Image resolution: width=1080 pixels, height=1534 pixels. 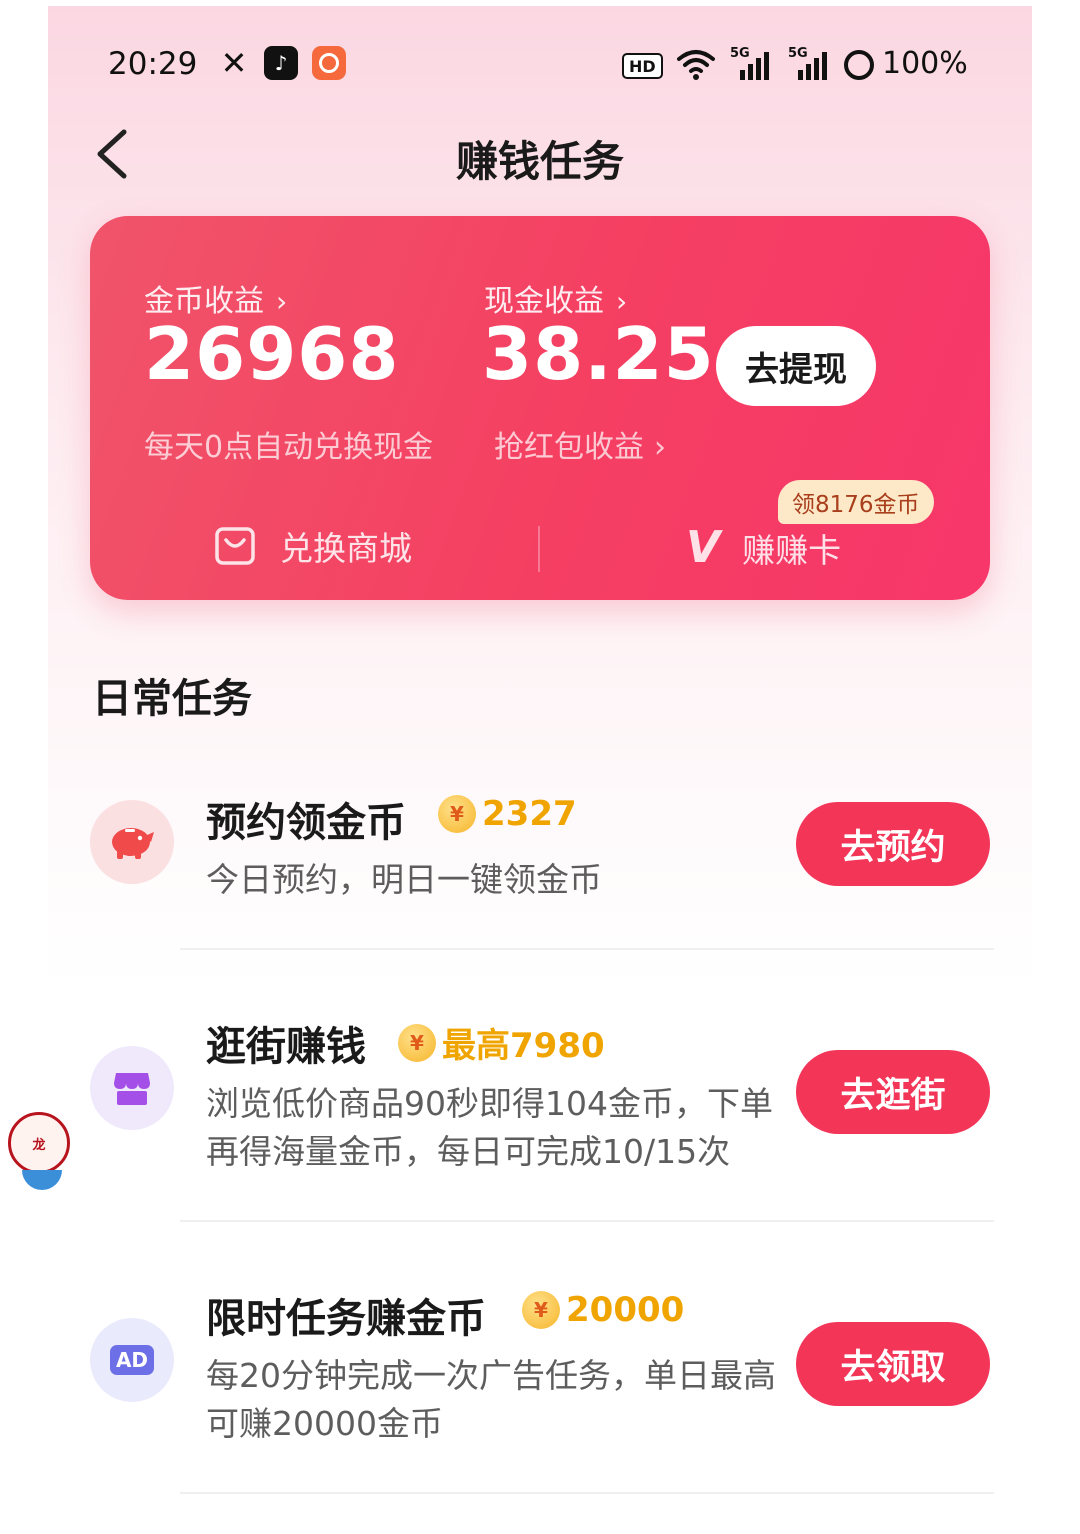 What do you see at coordinates (925, 63) in the screenshot?
I see `battery-level: 100%` at bounding box center [925, 63].